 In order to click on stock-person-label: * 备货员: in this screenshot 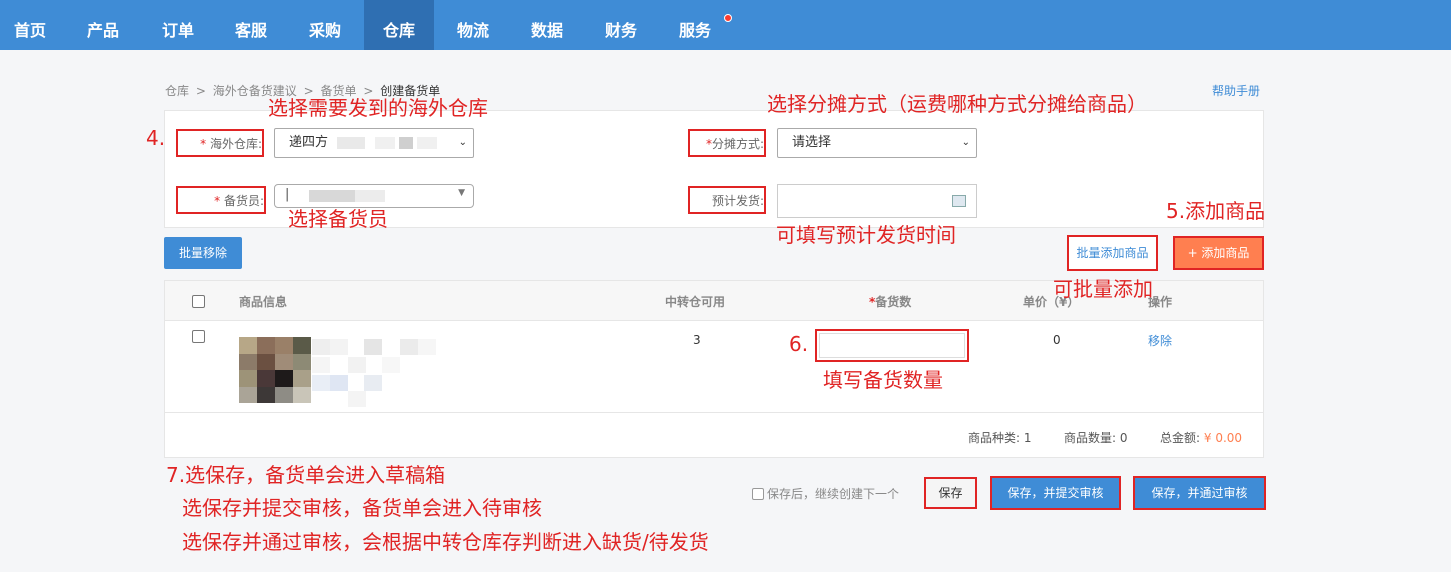, I will do `click(221, 200)`.